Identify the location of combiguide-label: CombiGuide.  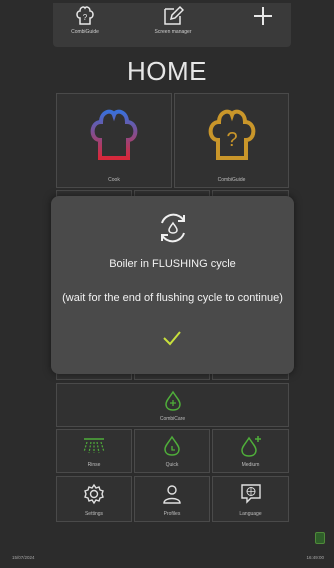
(231, 180).